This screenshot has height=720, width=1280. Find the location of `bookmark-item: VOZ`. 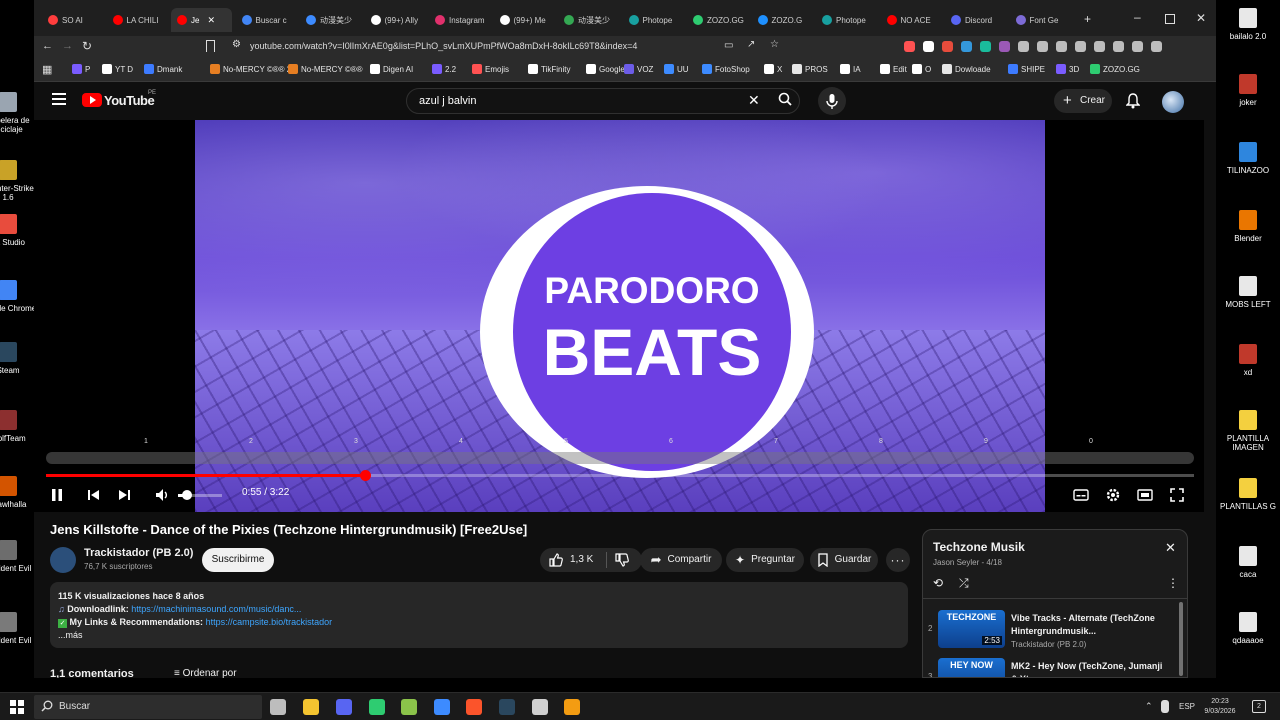

bookmark-item: VOZ is located at coordinates (638, 69).